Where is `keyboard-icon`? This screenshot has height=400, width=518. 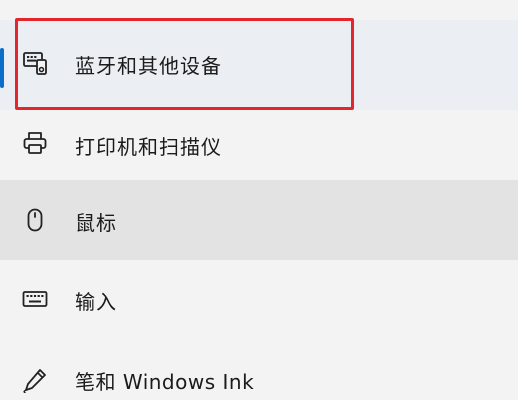
keyboard-icon is located at coordinates (35, 299).